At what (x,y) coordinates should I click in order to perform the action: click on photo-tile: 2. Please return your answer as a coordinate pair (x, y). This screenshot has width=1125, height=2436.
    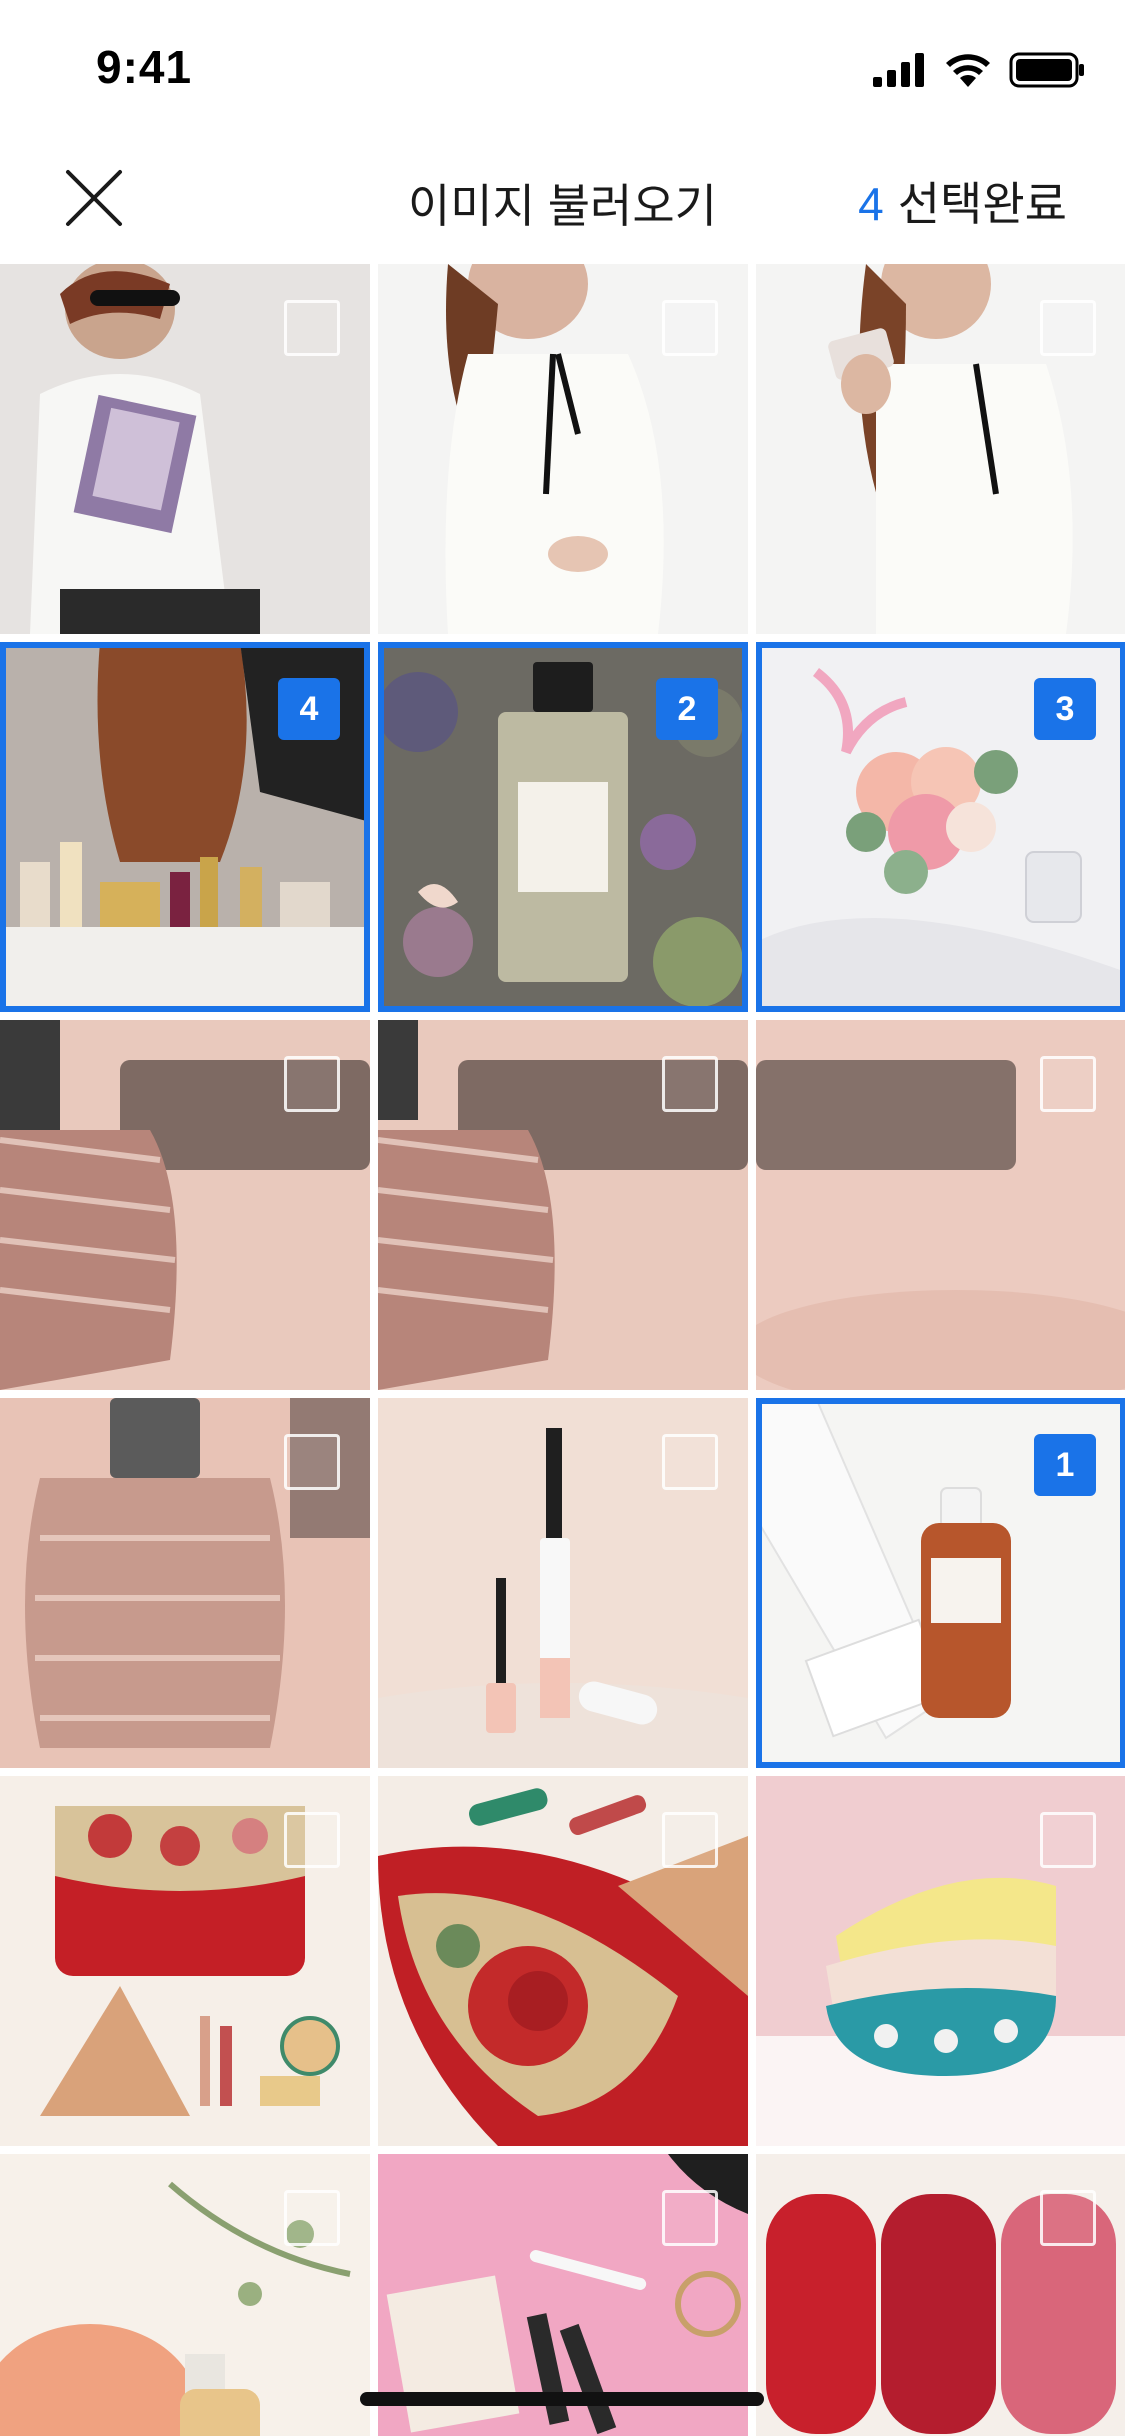
    Looking at the image, I should click on (563, 827).